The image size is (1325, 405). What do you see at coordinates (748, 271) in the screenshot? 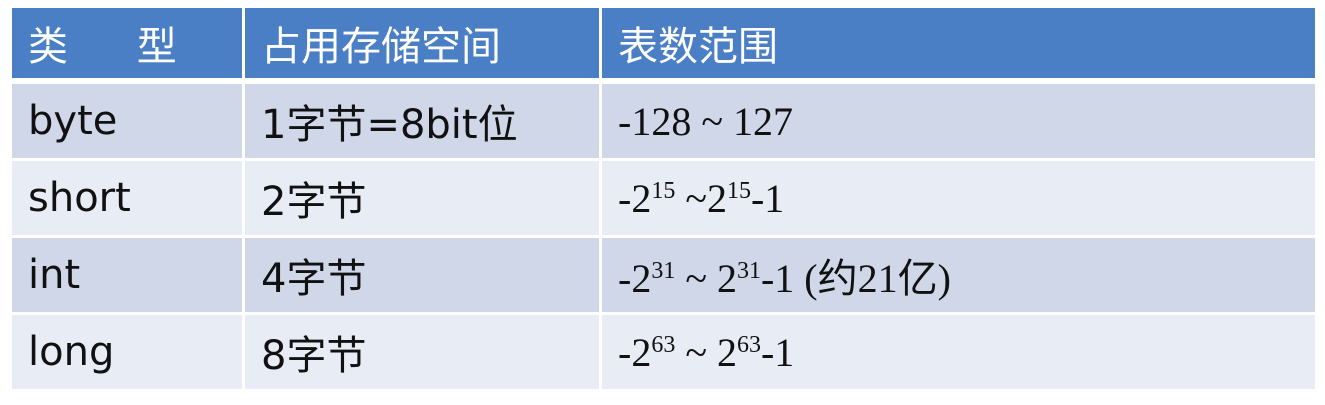
I see `range-max-exponent: 31` at bounding box center [748, 271].